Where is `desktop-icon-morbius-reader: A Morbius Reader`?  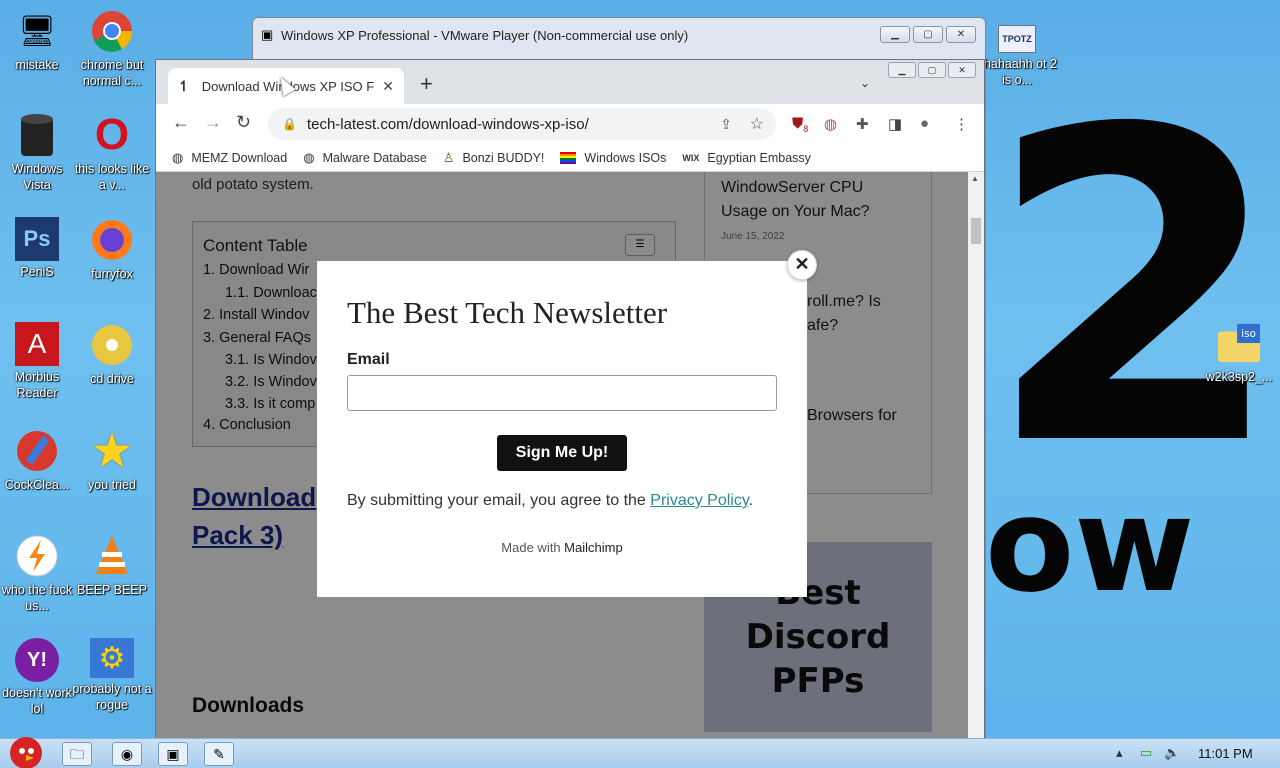 desktop-icon-morbius-reader: A Morbius Reader is located at coordinates (37, 361).